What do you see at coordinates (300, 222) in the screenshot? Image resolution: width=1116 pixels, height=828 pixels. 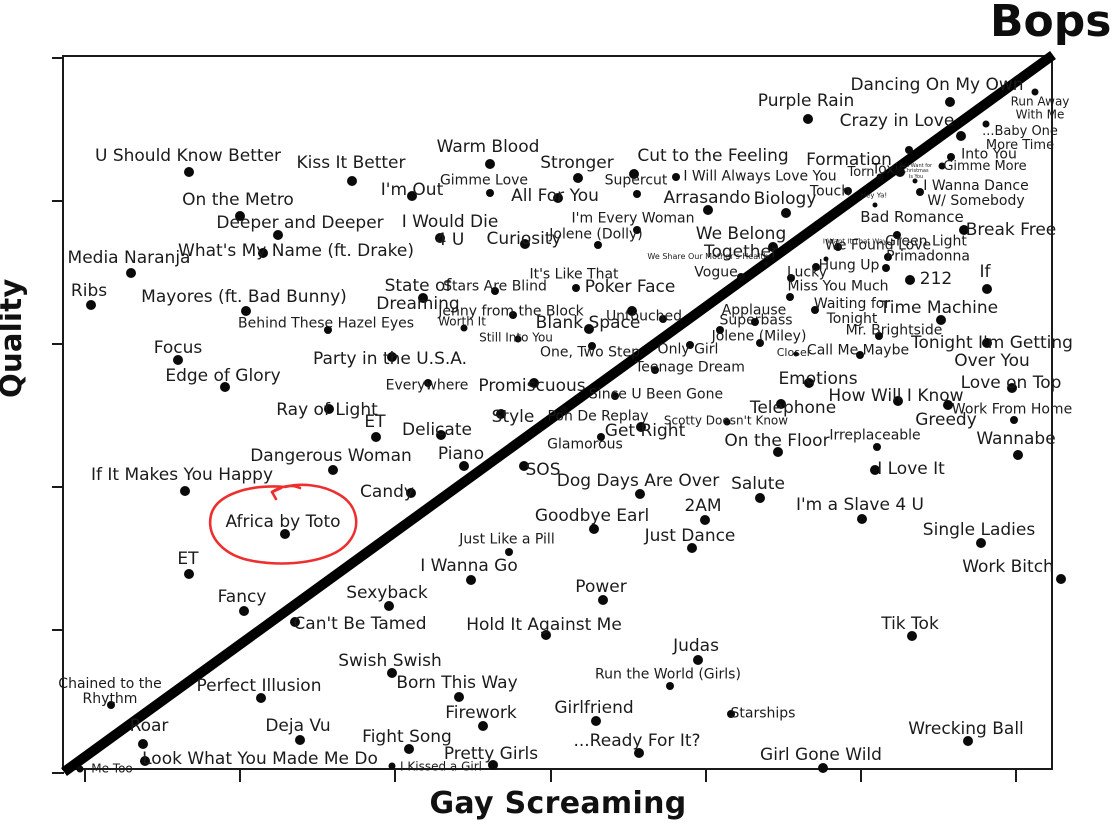 I see `data-point-label: Deeper and Deeper` at bounding box center [300, 222].